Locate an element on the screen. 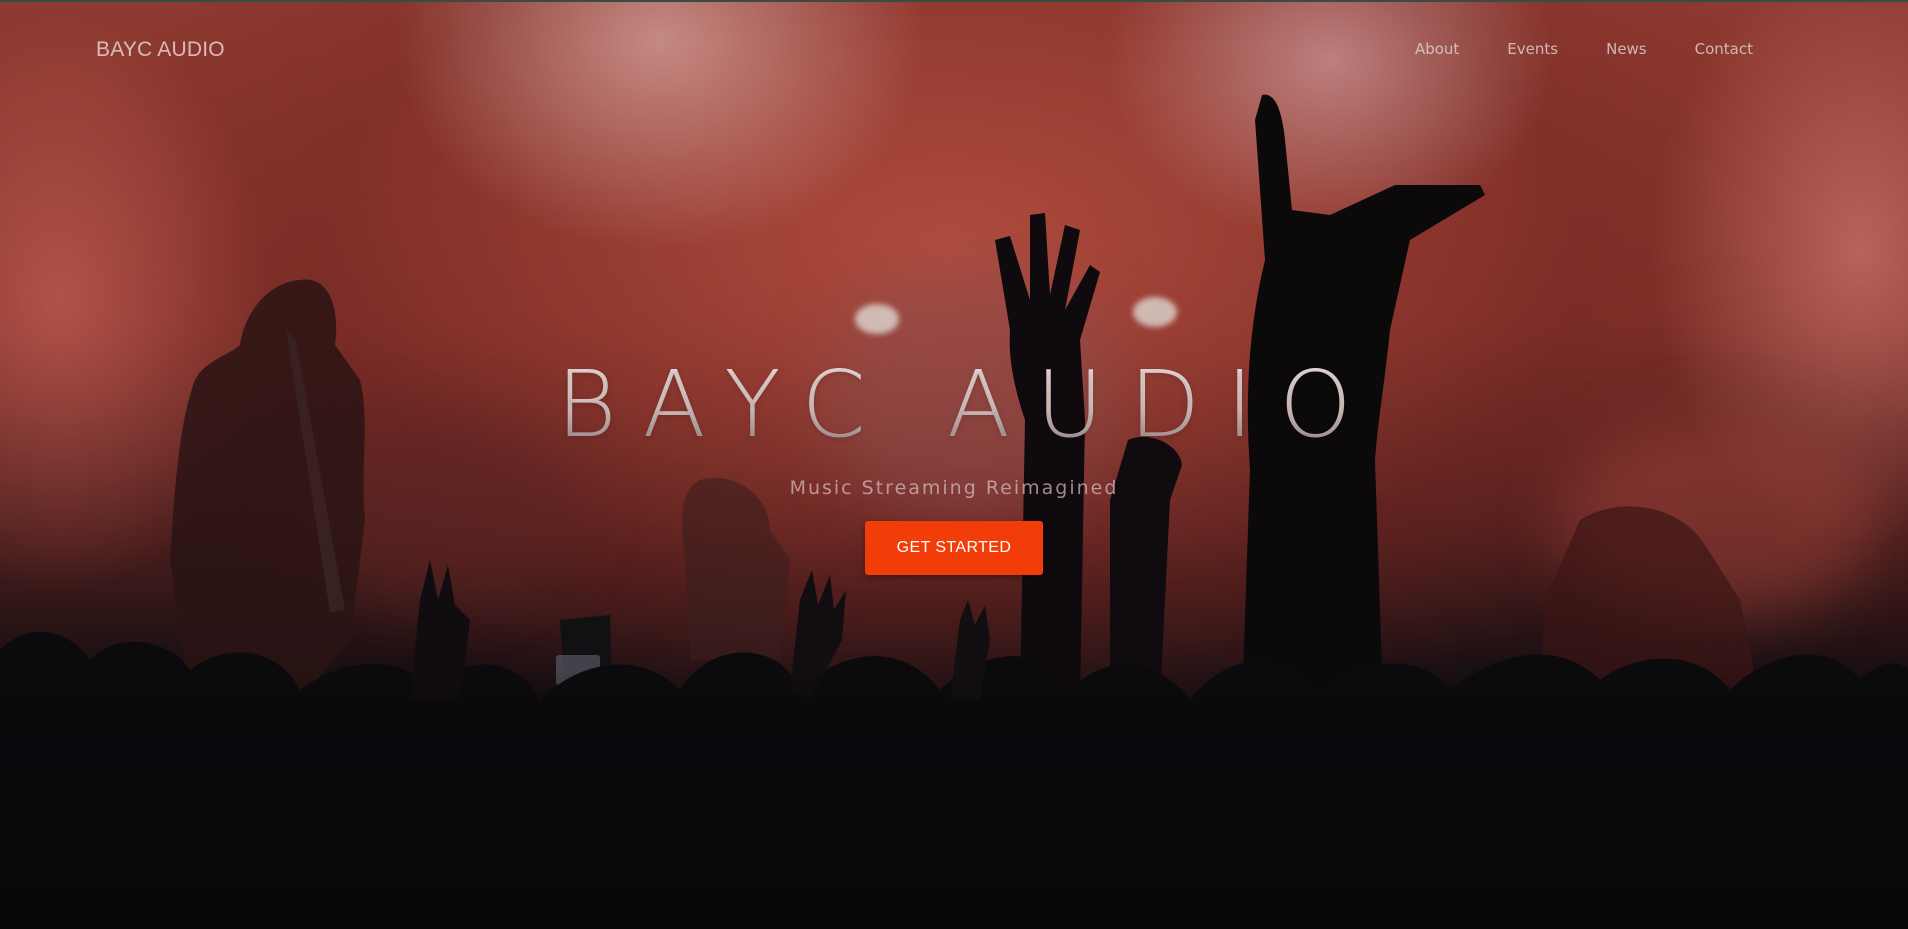  hero-subtitle: Music Streaming Reimagined is located at coordinates (954, 488).